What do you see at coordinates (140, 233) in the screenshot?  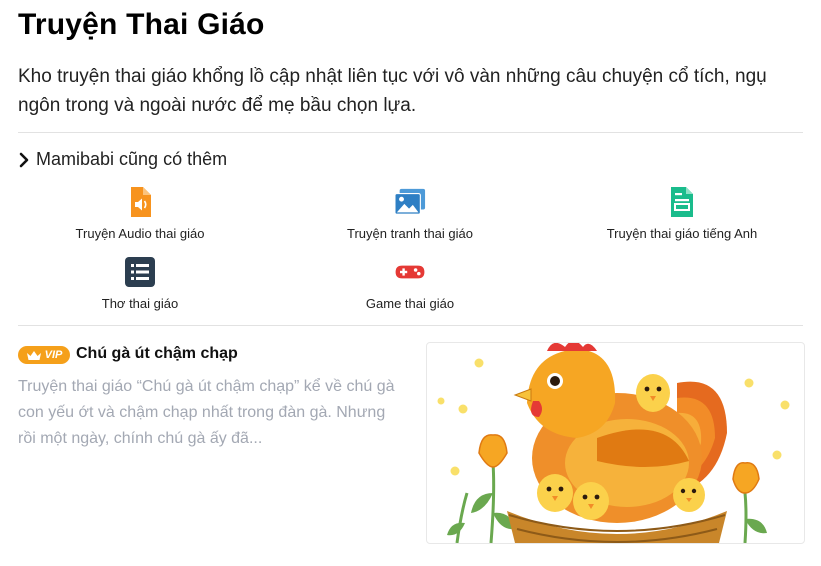 I see `feature-label: Truyện Audio thai giáo` at bounding box center [140, 233].